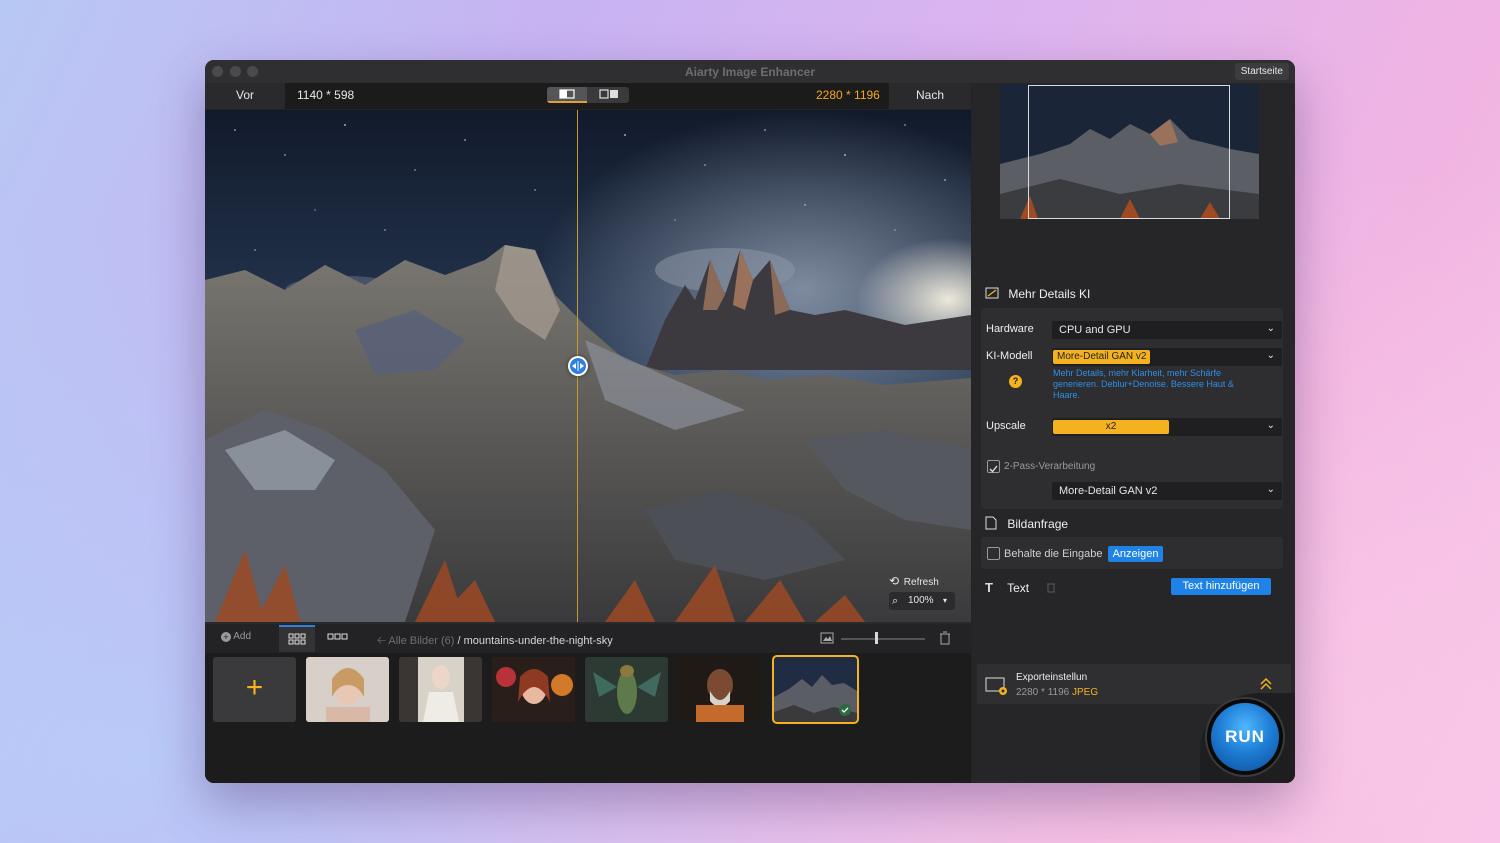  What do you see at coordinates (1052, 677) in the screenshot?
I see `export-title: Exporteinstellun` at bounding box center [1052, 677].